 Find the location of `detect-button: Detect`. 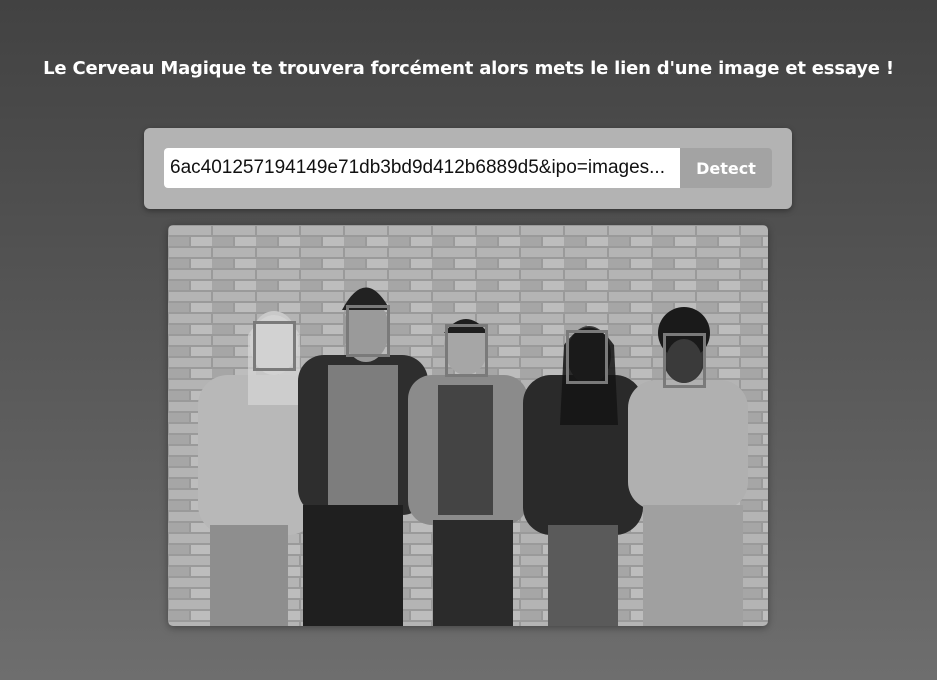

detect-button: Detect is located at coordinates (726, 168).